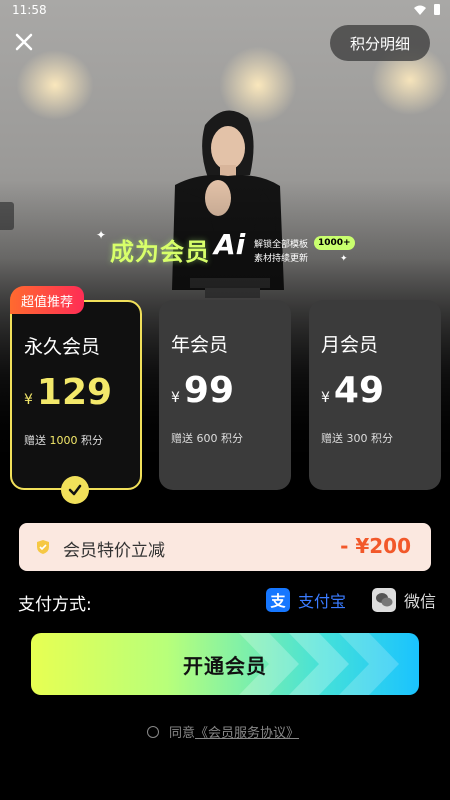  I want to click on discount-value: - ¥200, so click(375, 546).